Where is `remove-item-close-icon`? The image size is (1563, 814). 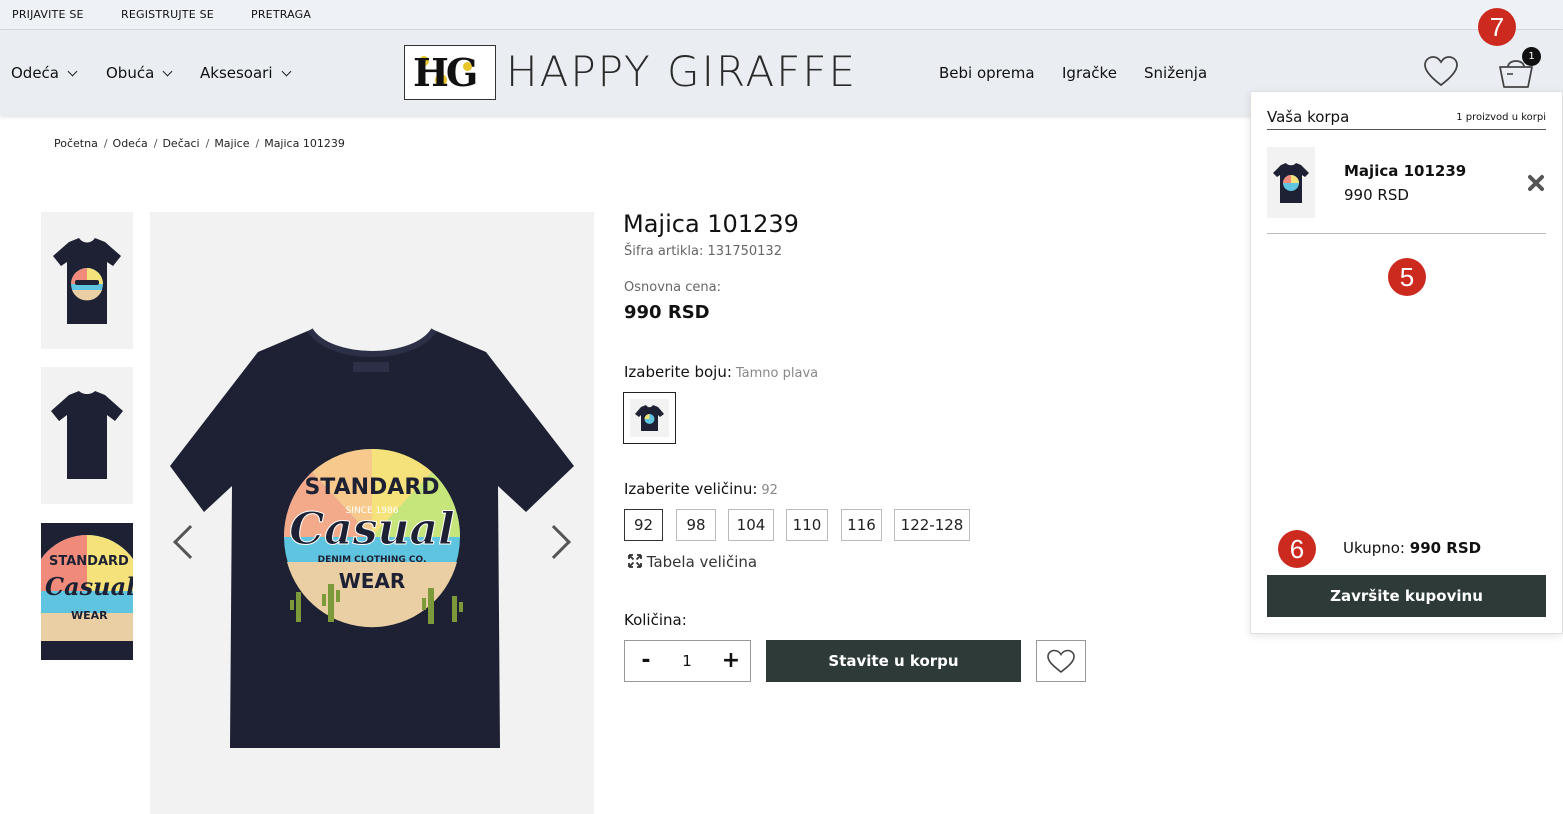 remove-item-close-icon is located at coordinates (1536, 183).